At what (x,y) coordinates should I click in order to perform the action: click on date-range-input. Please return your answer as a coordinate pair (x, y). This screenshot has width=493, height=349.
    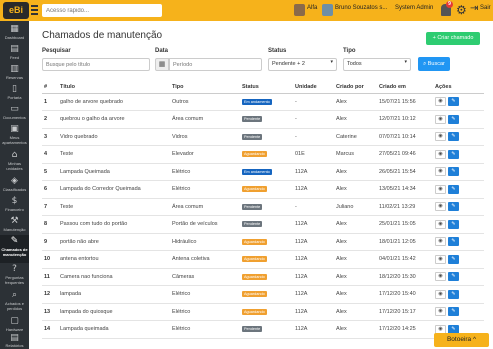
    Looking at the image, I should click on (215, 64).